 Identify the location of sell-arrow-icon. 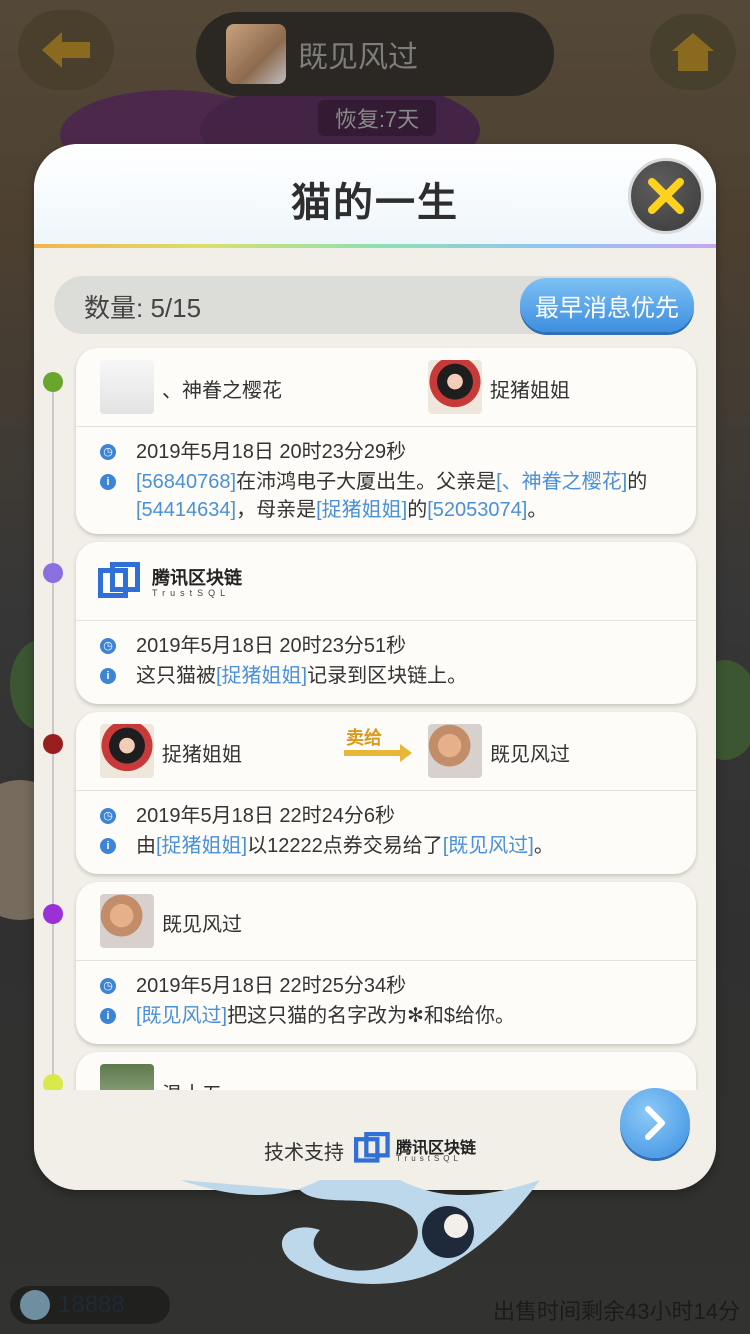
(378, 753).